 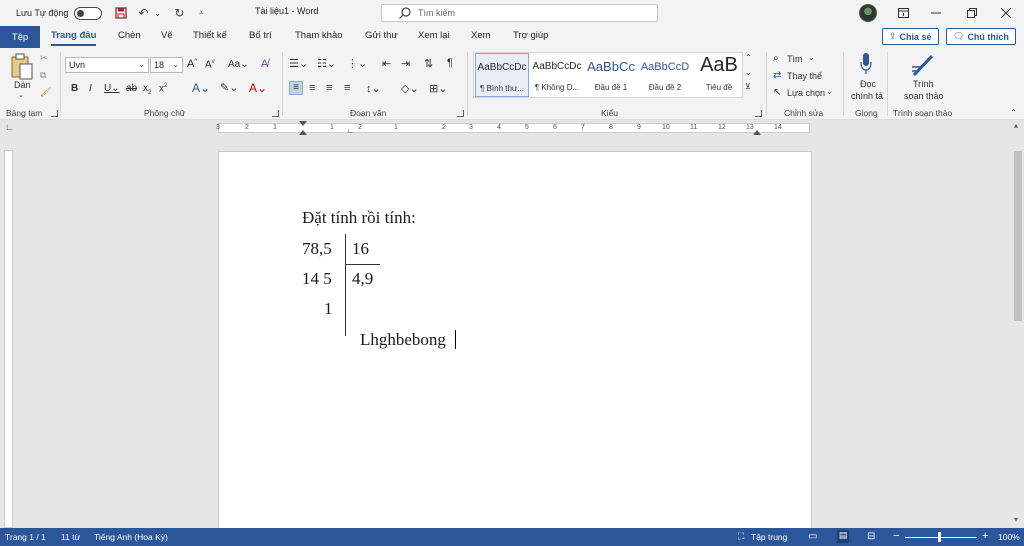 I want to click on styles-launcher-icon, so click(x=758, y=113).